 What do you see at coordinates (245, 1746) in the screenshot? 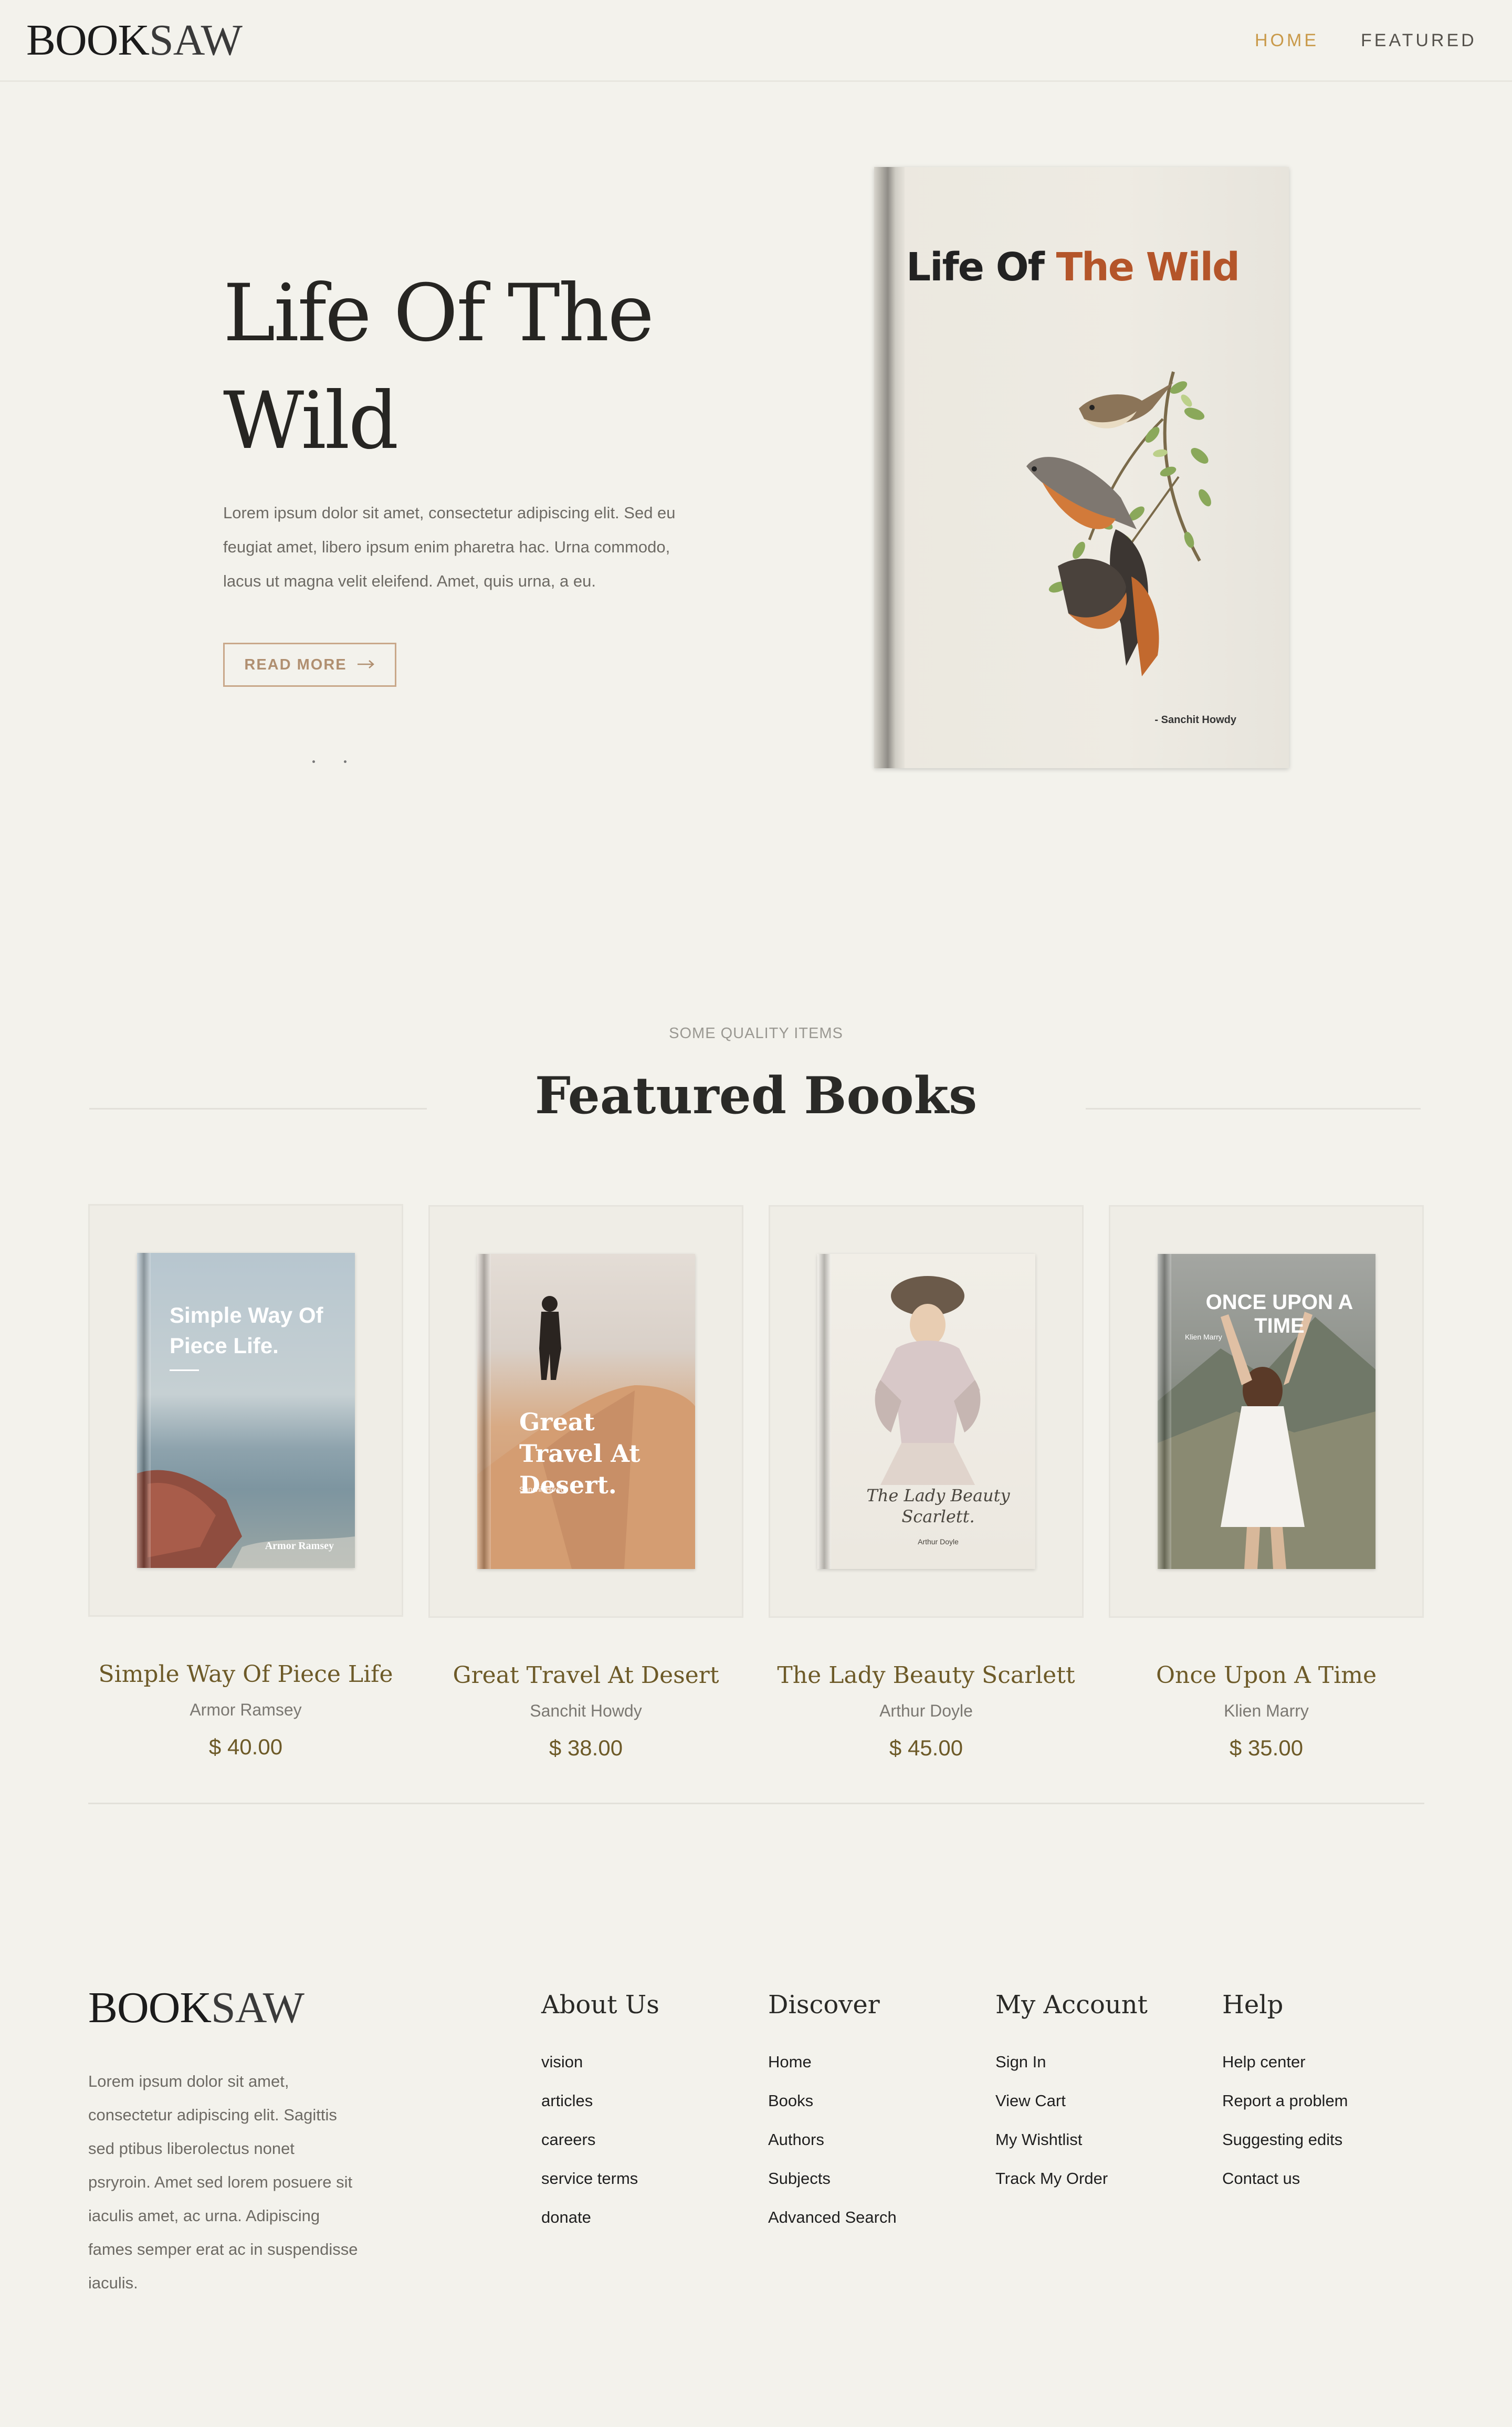
I see `book-price: $ 40.00` at bounding box center [245, 1746].